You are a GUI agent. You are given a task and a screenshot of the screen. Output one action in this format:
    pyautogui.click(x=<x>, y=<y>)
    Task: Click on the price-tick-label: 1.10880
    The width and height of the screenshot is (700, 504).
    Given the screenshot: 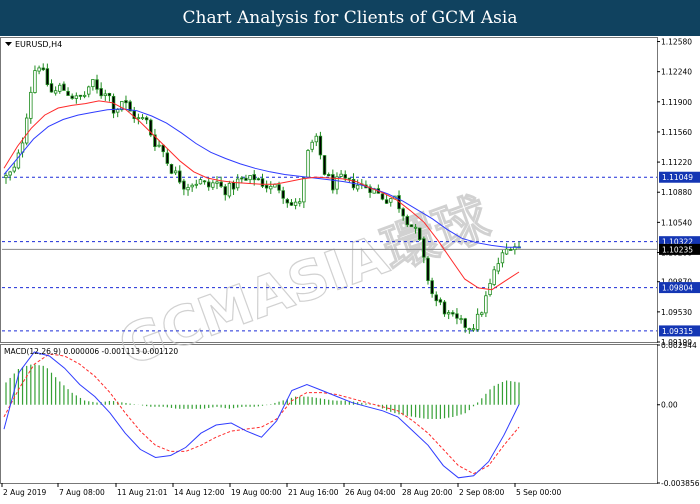 What is the action you would take?
    pyautogui.click(x=676, y=192)
    